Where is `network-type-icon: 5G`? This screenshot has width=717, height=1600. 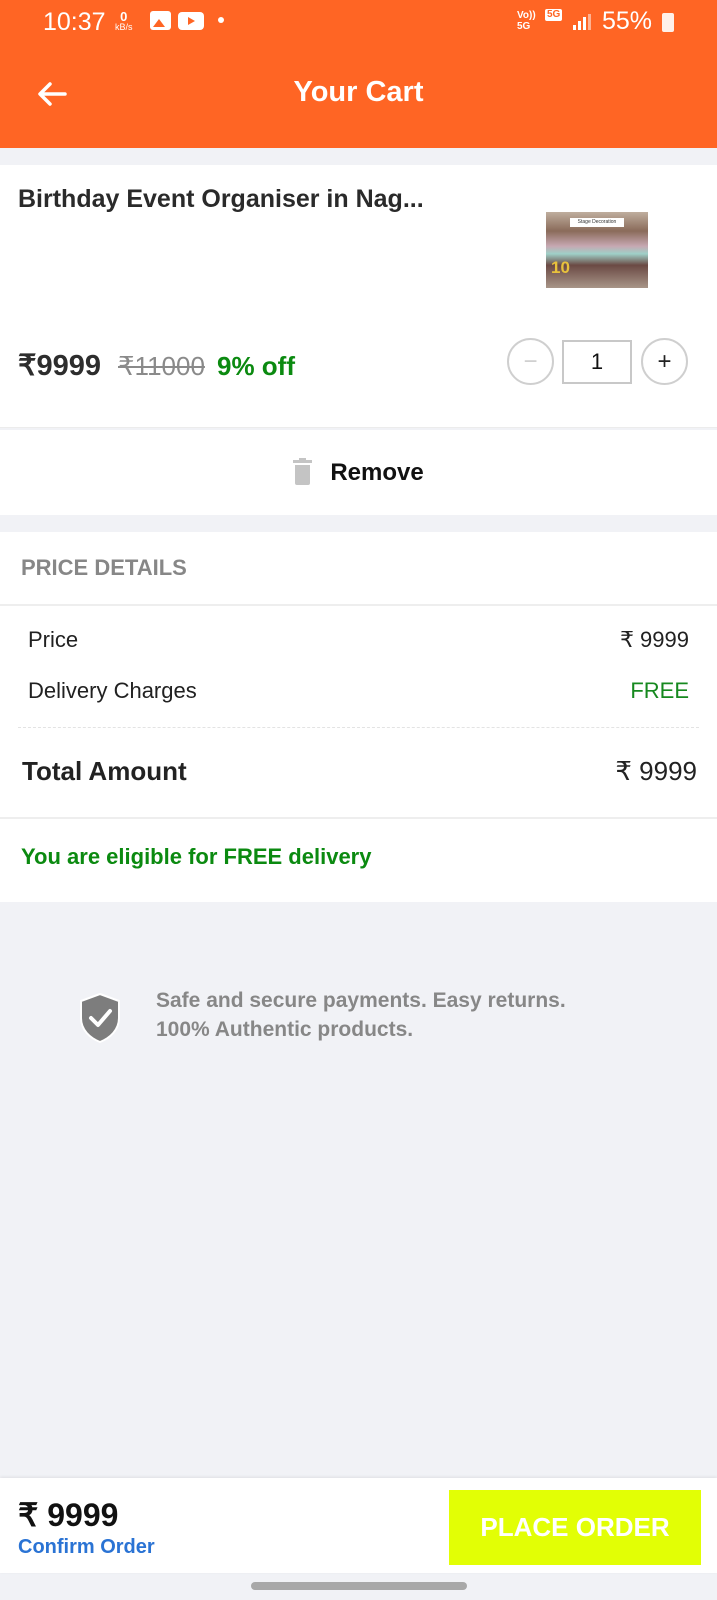 network-type-icon: 5G is located at coordinates (554, 15).